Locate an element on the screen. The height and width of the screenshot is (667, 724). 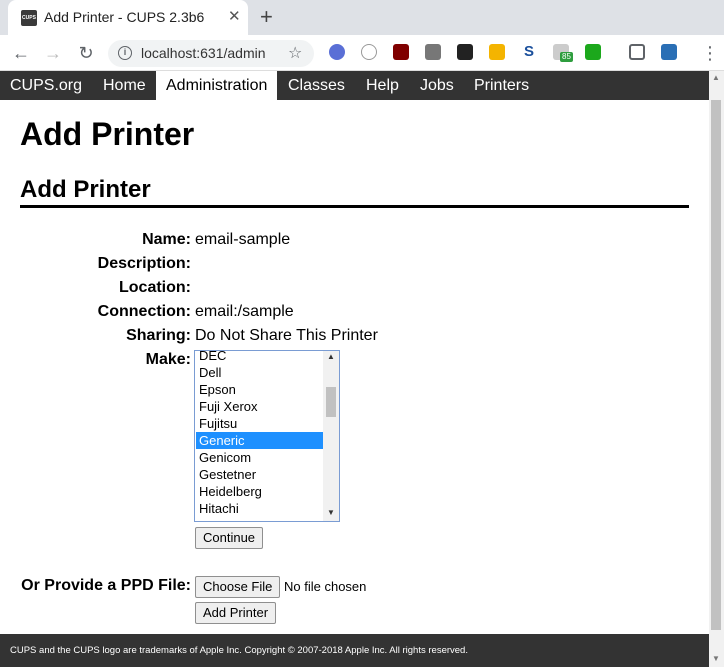
ublock-icon is located at coordinates (401, 52).